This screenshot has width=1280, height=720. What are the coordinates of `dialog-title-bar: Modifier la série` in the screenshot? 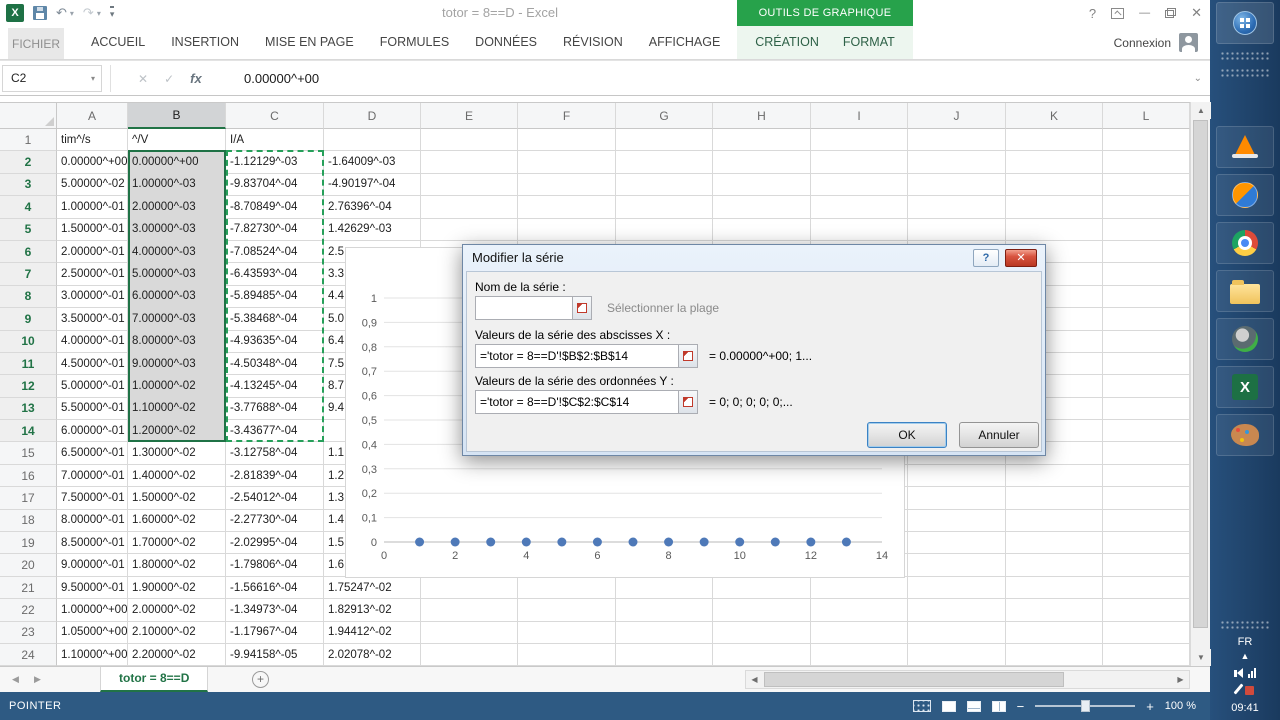 It's located at (754, 258).